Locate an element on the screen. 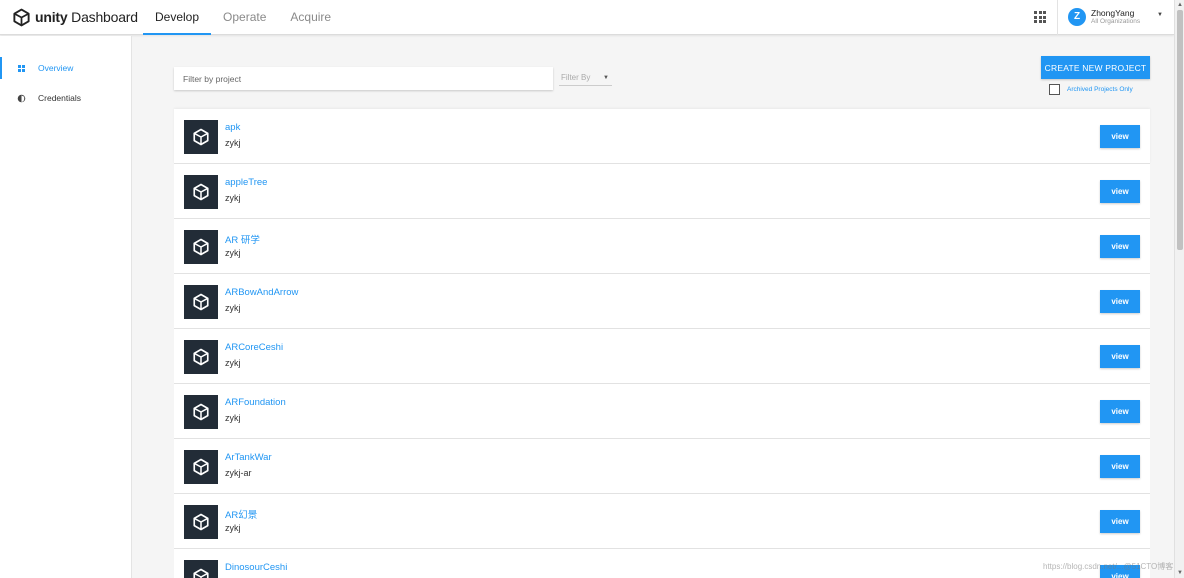 The width and height of the screenshot is (1184, 578). project-name-link: appleTree is located at coordinates (246, 182).